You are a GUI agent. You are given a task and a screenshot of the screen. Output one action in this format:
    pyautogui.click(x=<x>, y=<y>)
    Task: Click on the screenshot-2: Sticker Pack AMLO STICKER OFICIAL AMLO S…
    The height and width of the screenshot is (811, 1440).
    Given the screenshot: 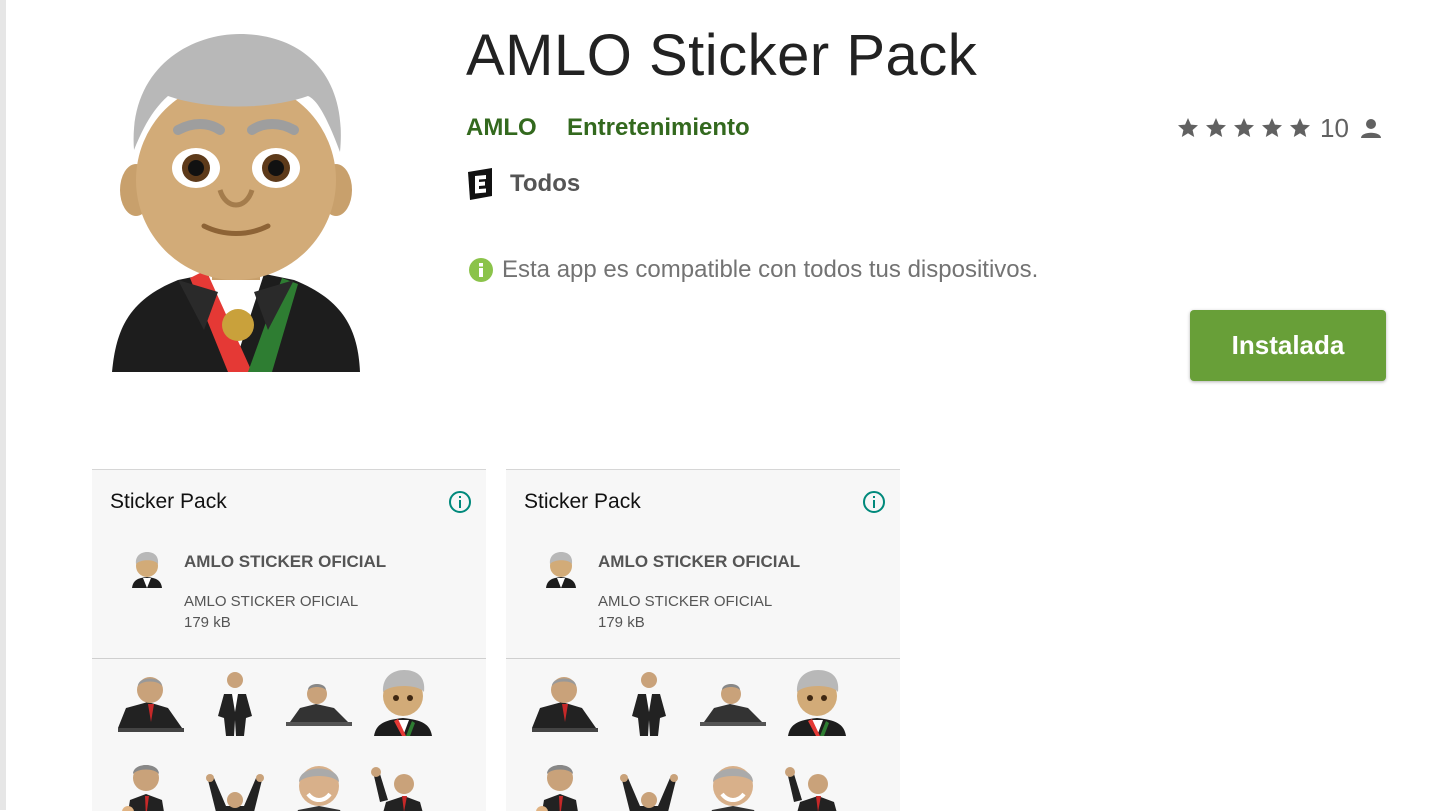 What is the action you would take?
    pyautogui.click(x=703, y=640)
    